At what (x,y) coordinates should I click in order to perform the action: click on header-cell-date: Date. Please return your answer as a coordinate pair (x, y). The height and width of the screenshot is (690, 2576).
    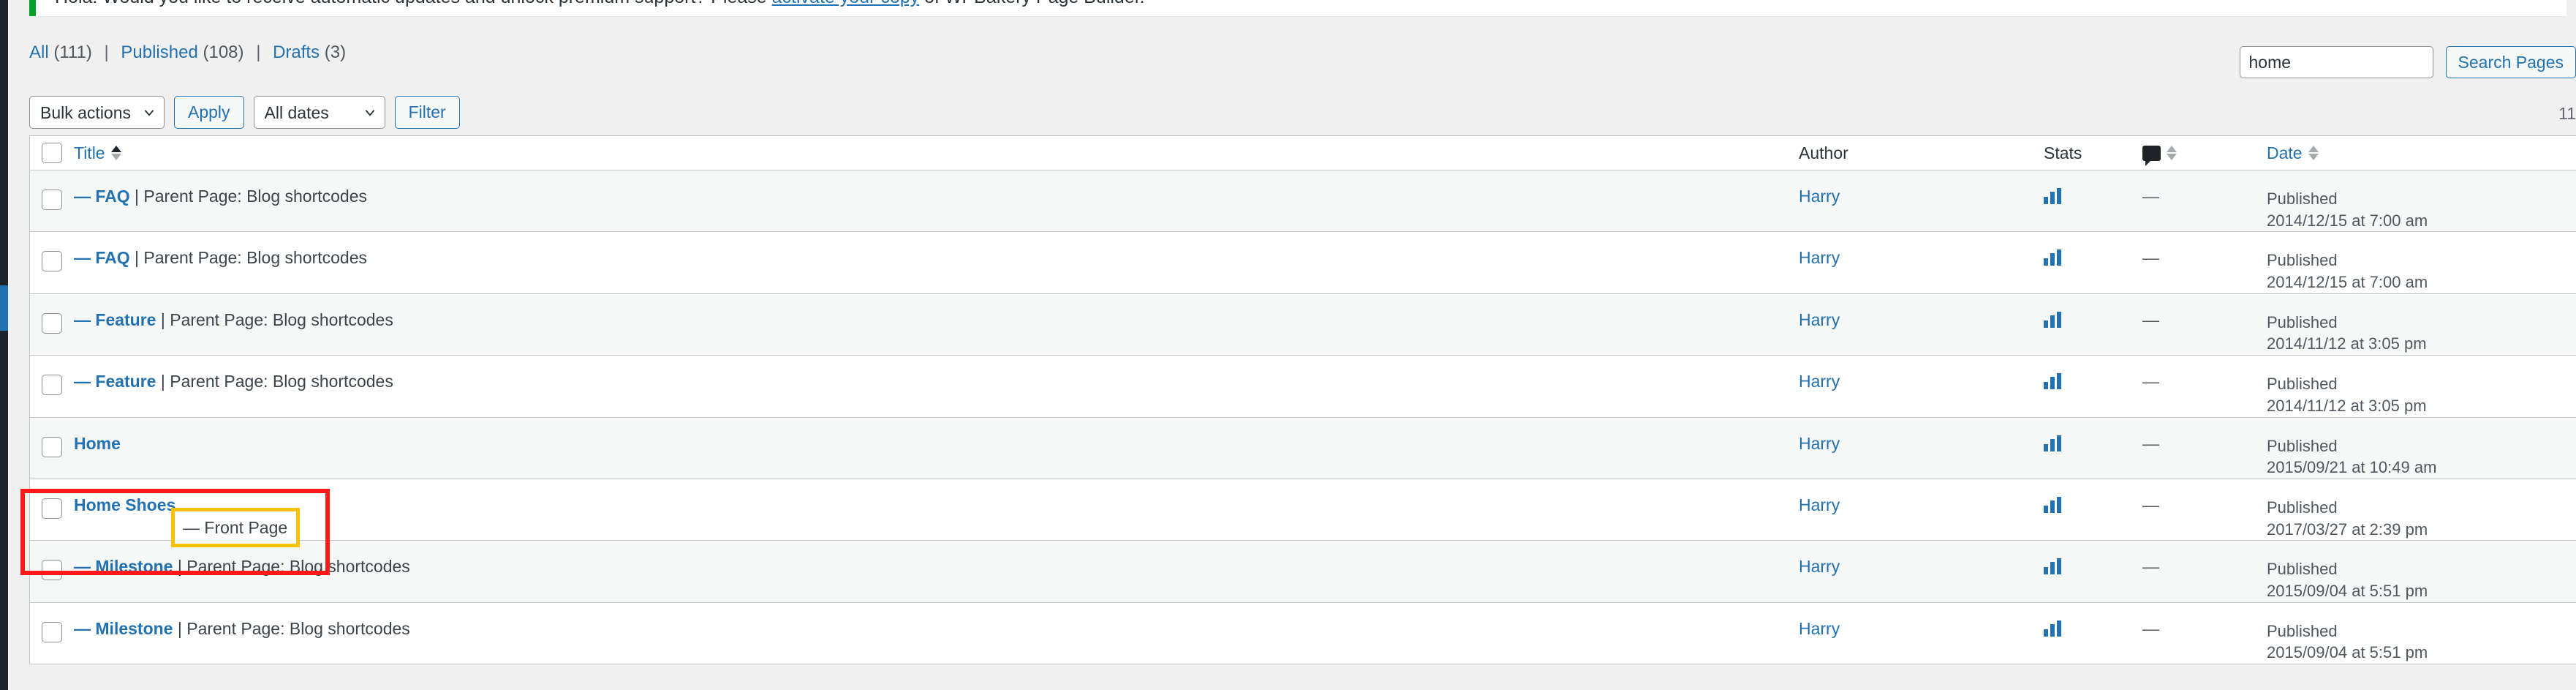
    Looking at the image, I should click on (2421, 153).